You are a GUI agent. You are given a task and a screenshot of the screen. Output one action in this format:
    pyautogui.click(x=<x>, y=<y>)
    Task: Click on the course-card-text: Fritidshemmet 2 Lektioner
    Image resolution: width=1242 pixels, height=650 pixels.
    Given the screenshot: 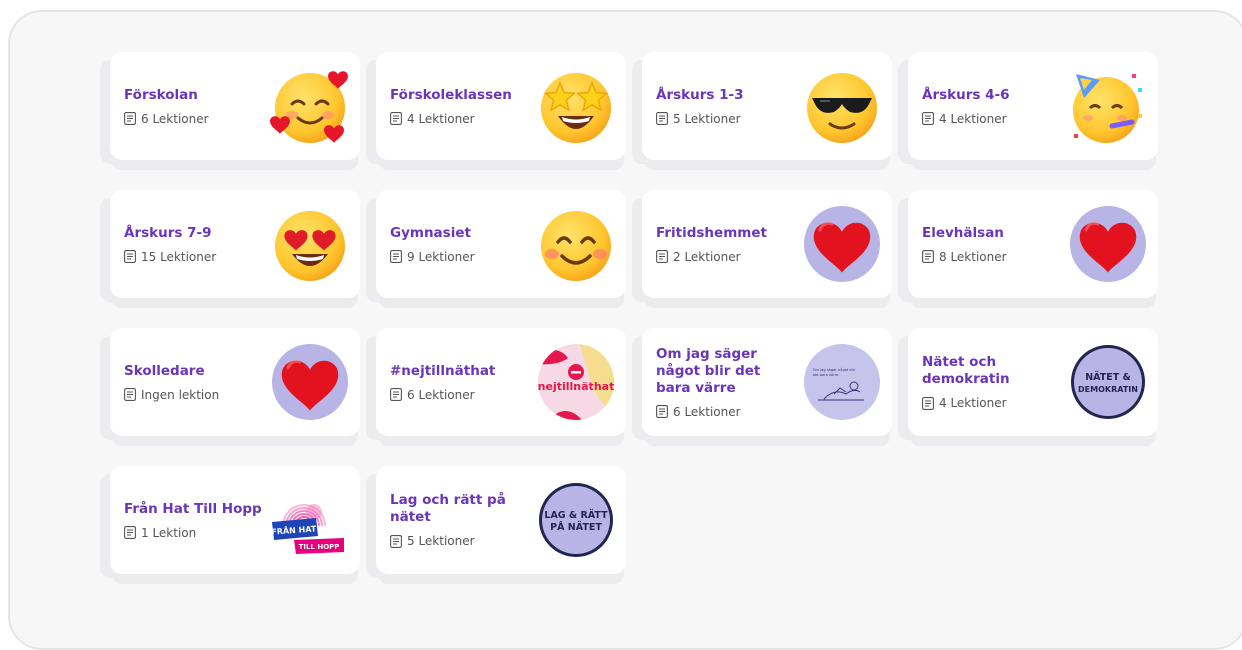 What is the action you would take?
    pyautogui.click(x=726, y=244)
    